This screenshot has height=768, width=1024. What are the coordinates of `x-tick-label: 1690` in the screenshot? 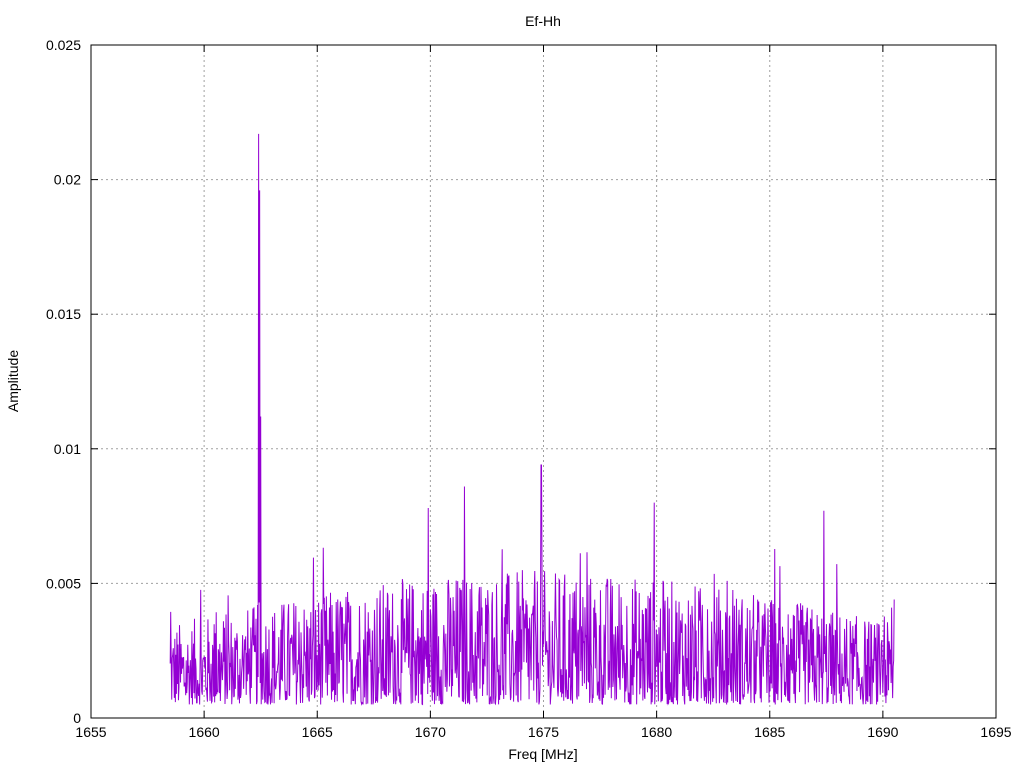 It's located at (882, 732).